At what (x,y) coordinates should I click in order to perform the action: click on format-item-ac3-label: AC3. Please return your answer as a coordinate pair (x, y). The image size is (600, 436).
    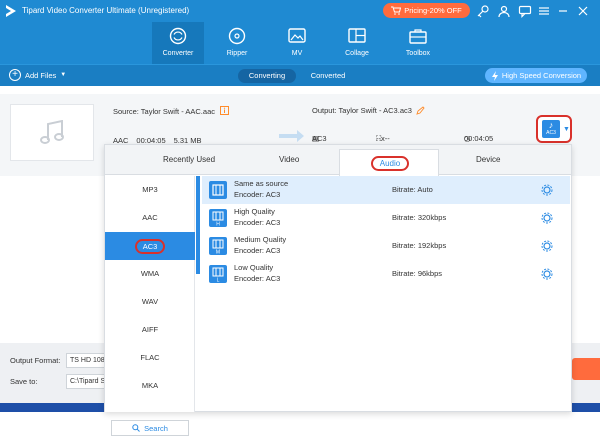
    Looking at the image, I should click on (150, 246).